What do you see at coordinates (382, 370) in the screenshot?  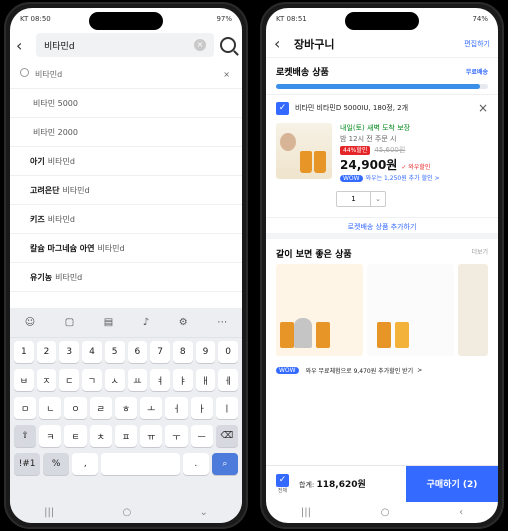 I see `wow-trial-banner: WOW 와우 무료체험으로 9,470원 추가할인 받기 >` at bounding box center [382, 370].